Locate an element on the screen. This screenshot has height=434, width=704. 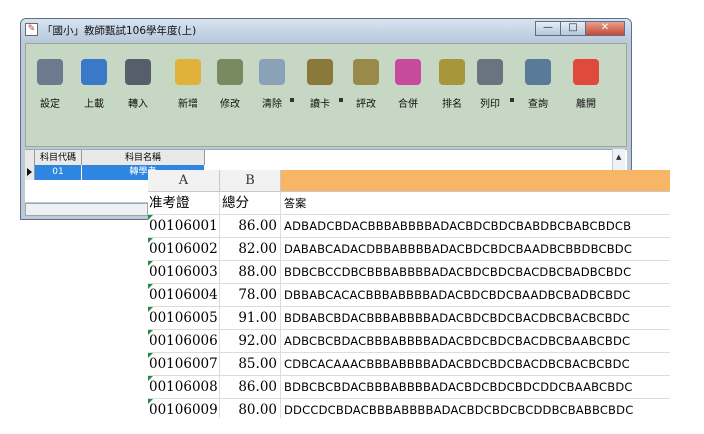
exam-id-cell: 00106005 is located at coordinates (184, 318).